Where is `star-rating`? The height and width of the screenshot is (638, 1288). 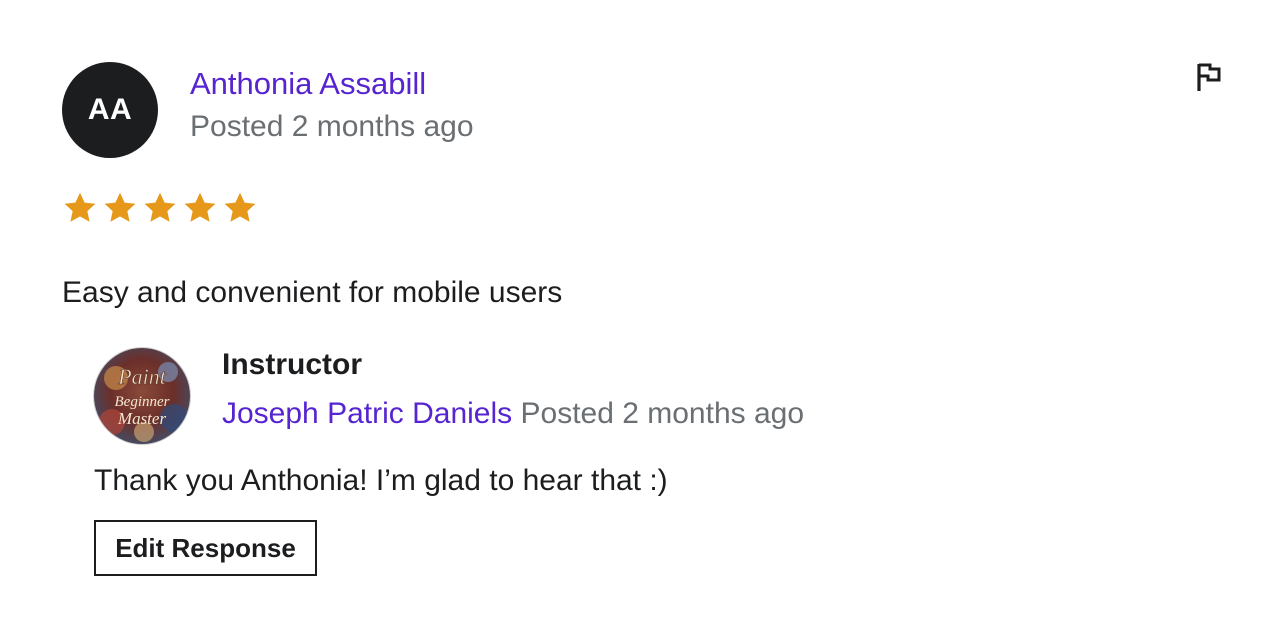 star-rating is located at coordinates (160, 208).